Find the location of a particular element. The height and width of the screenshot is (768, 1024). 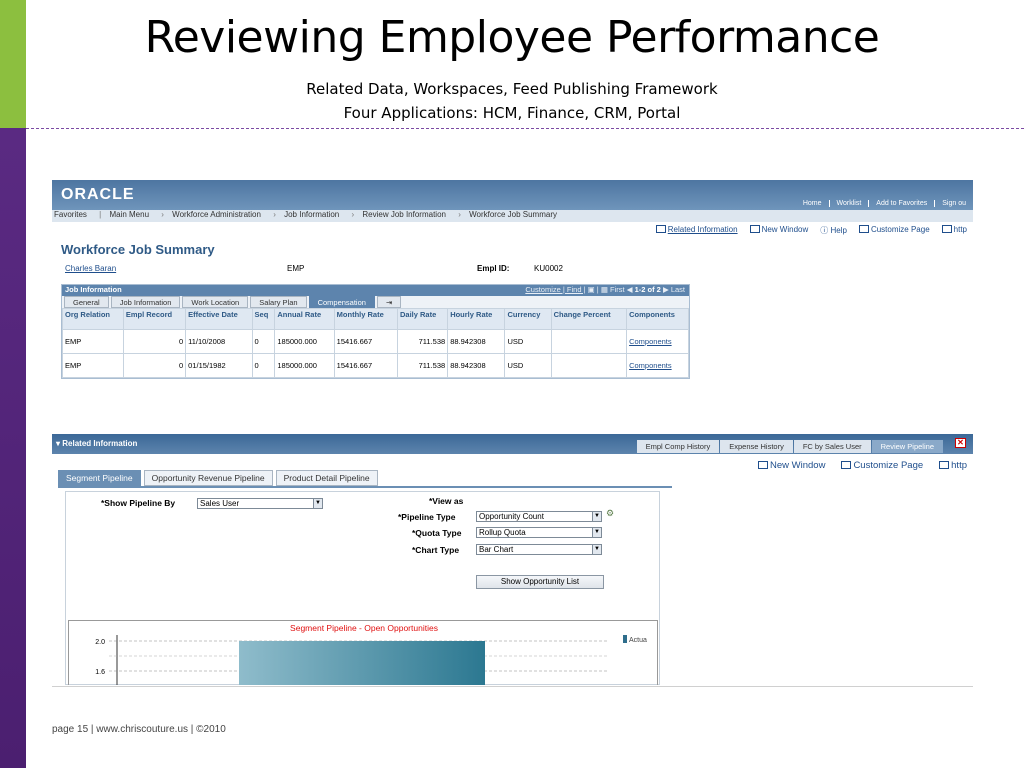

tab-job-information: Job Information is located at coordinates (145, 302).